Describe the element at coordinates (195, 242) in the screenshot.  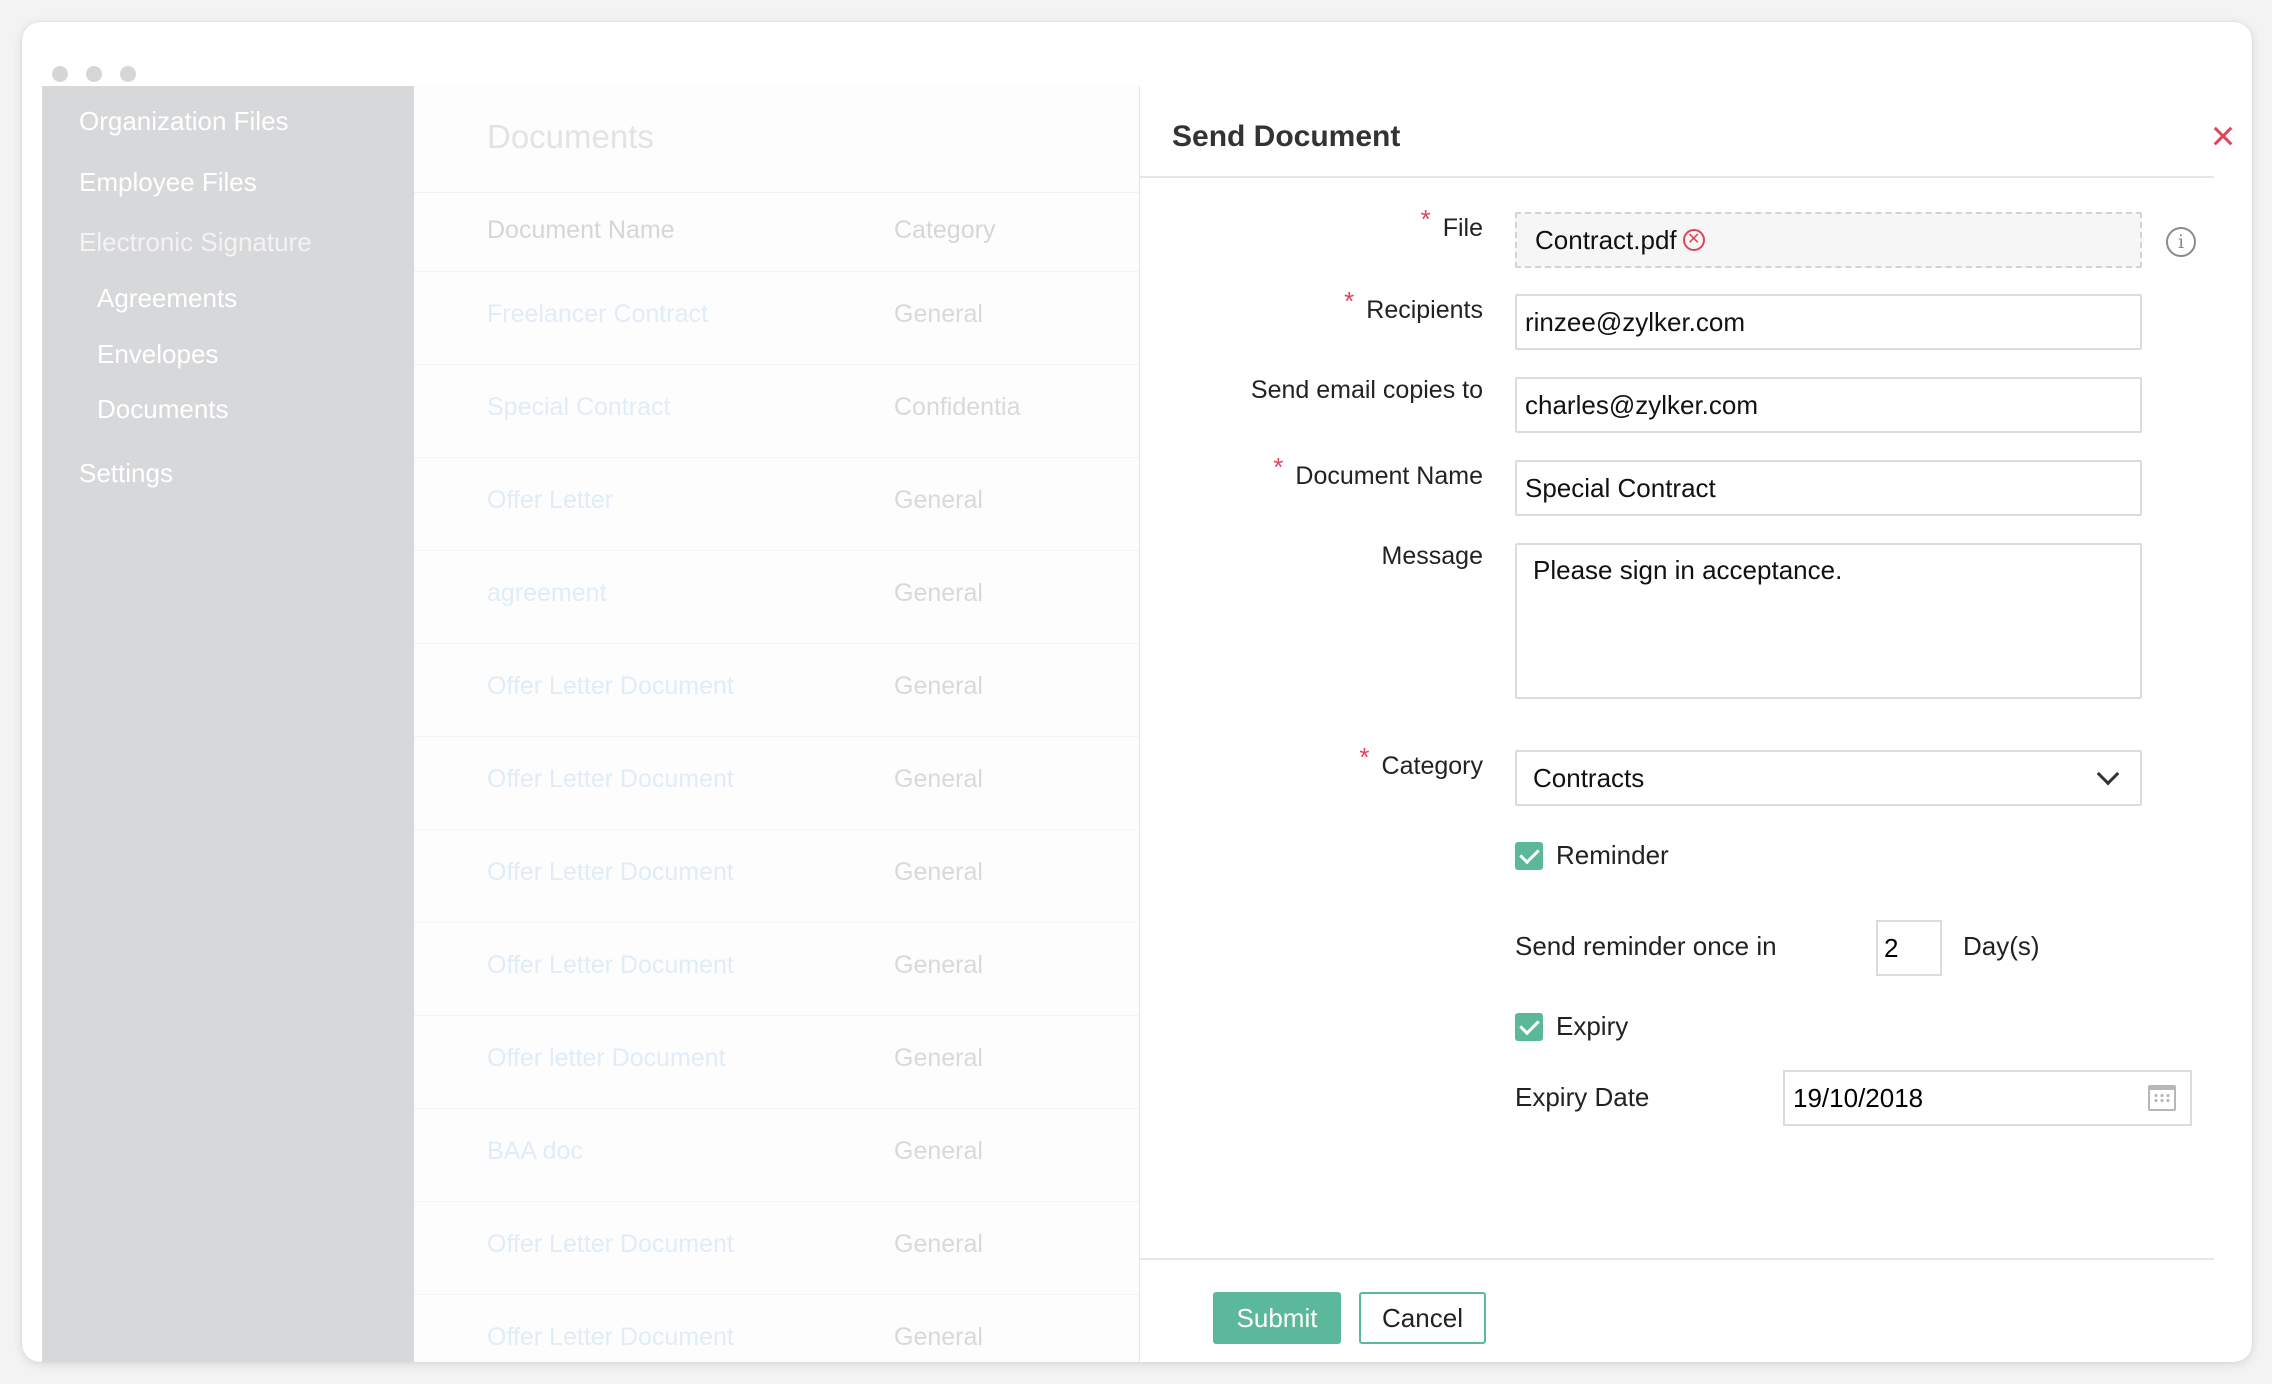
I see `sidebar-item-electronic-signature: Electronic Signature` at that location.